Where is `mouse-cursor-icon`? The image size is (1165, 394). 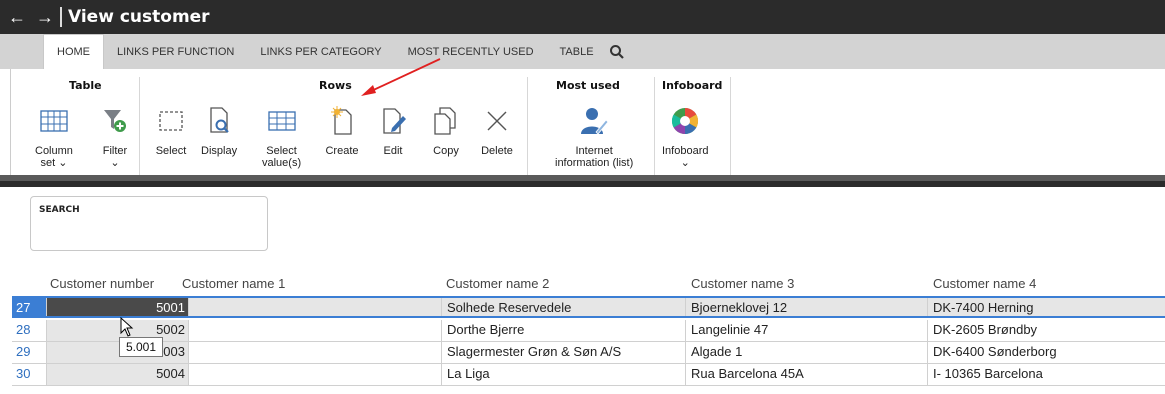 mouse-cursor-icon is located at coordinates (127, 327).